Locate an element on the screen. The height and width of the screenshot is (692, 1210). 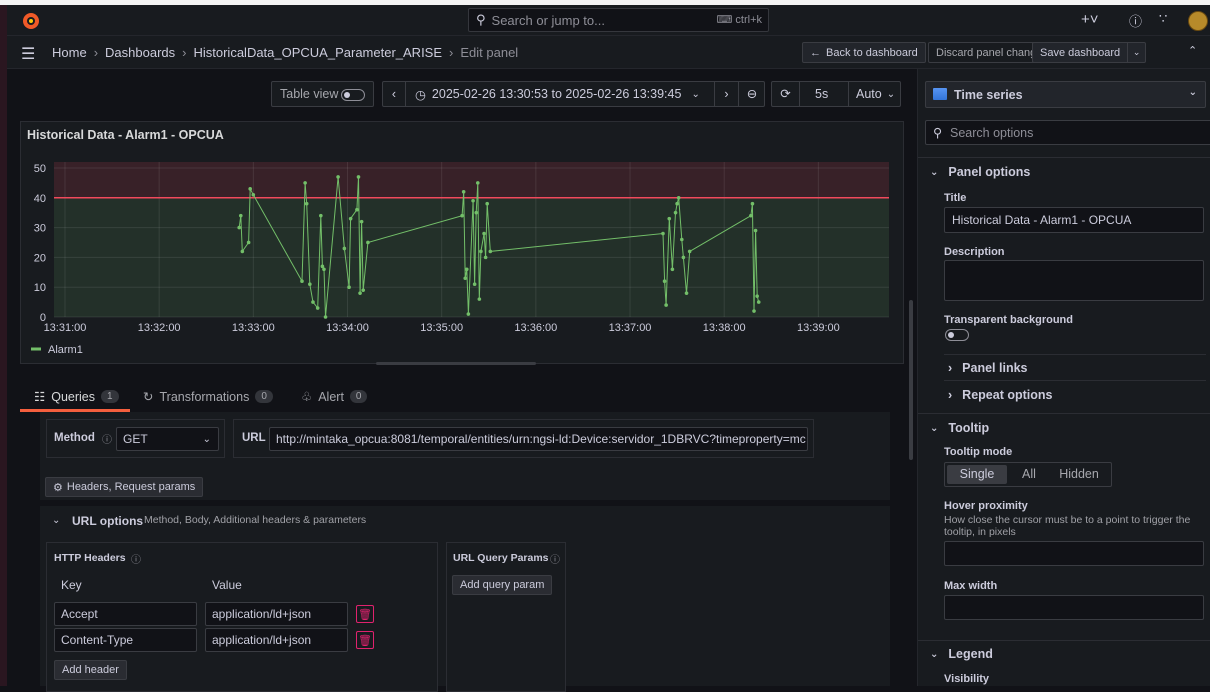
queries-count: 1 is located at coordinates (110, 396).